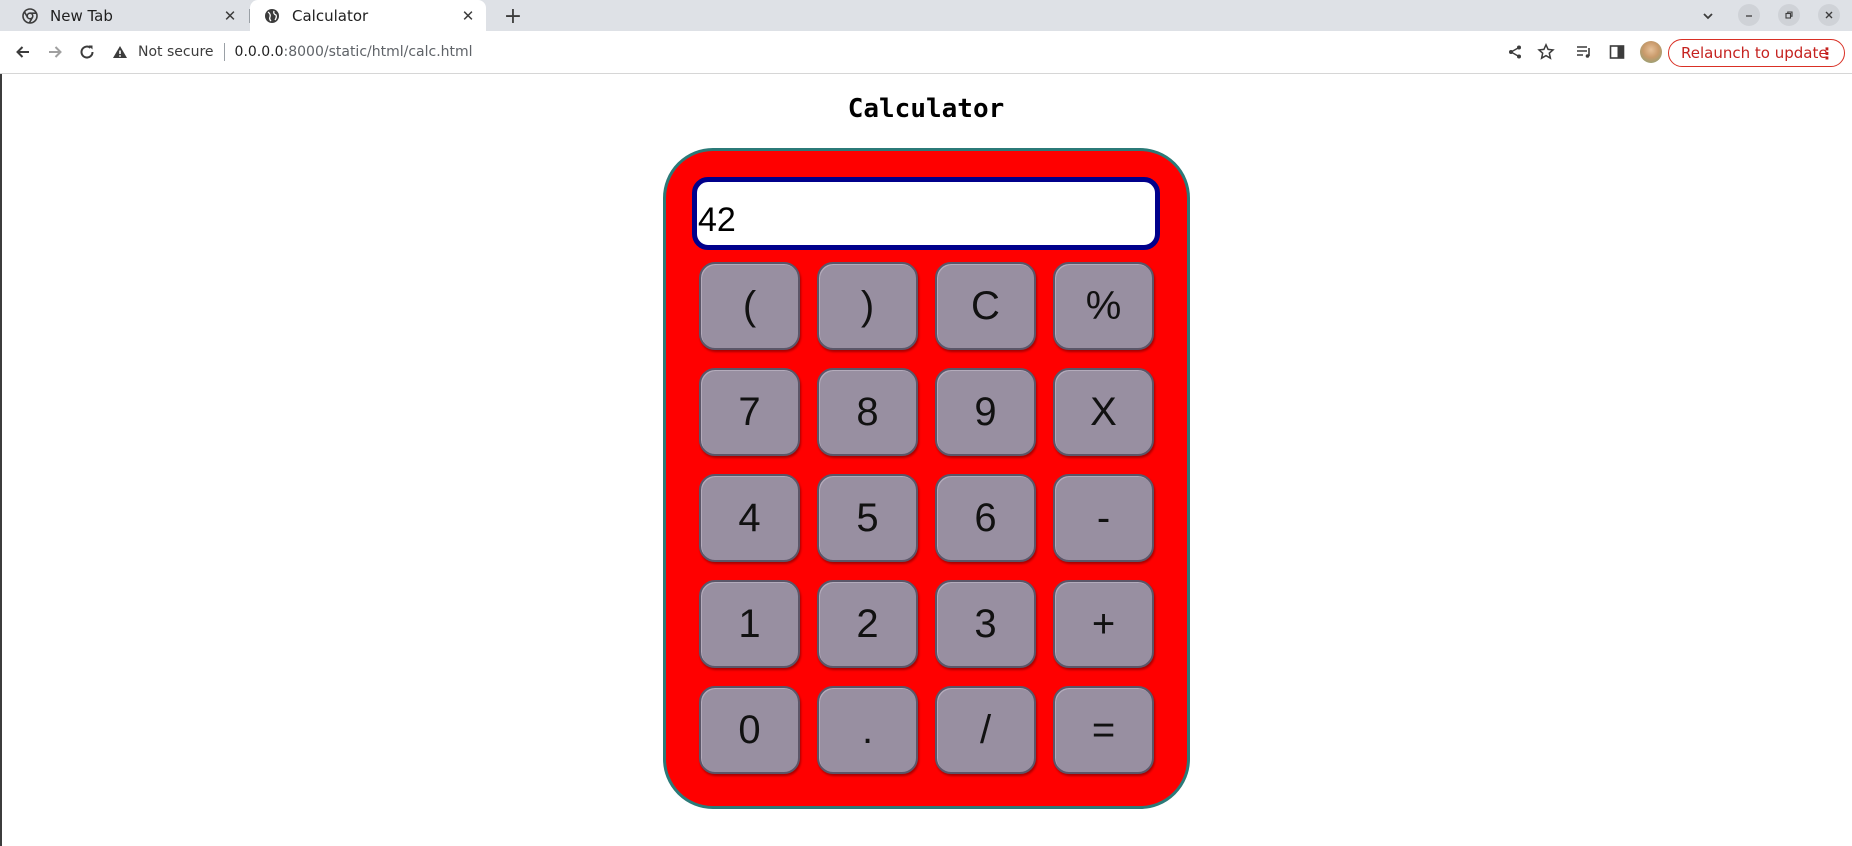  Describe the element at coordinates (985, 624) in the screenshot. I see `key-3: 3` at that location.